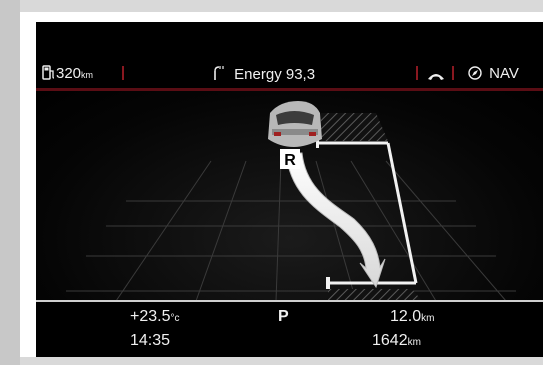  I want to click on page-top-border, so click(281, 6).